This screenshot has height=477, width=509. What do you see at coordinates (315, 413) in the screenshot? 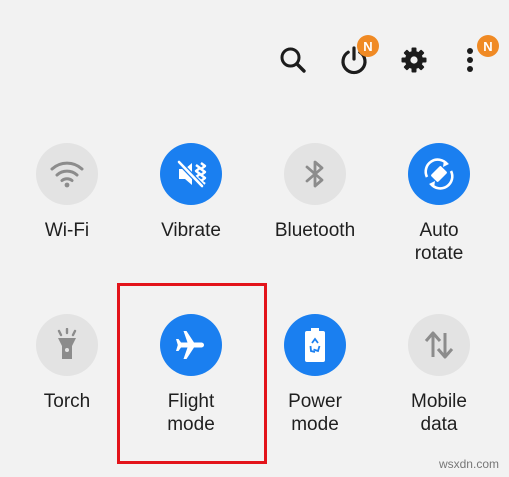
I see `tile-label: Power mode` at bounding box center [315, 413].